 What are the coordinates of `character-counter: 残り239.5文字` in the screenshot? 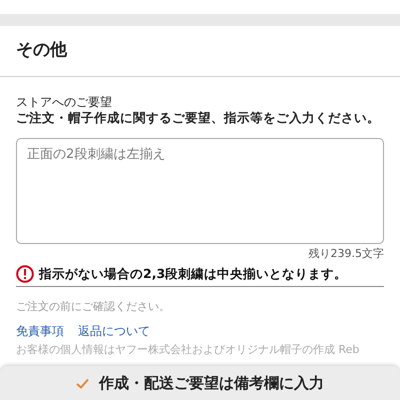 It's located at (346, 254).